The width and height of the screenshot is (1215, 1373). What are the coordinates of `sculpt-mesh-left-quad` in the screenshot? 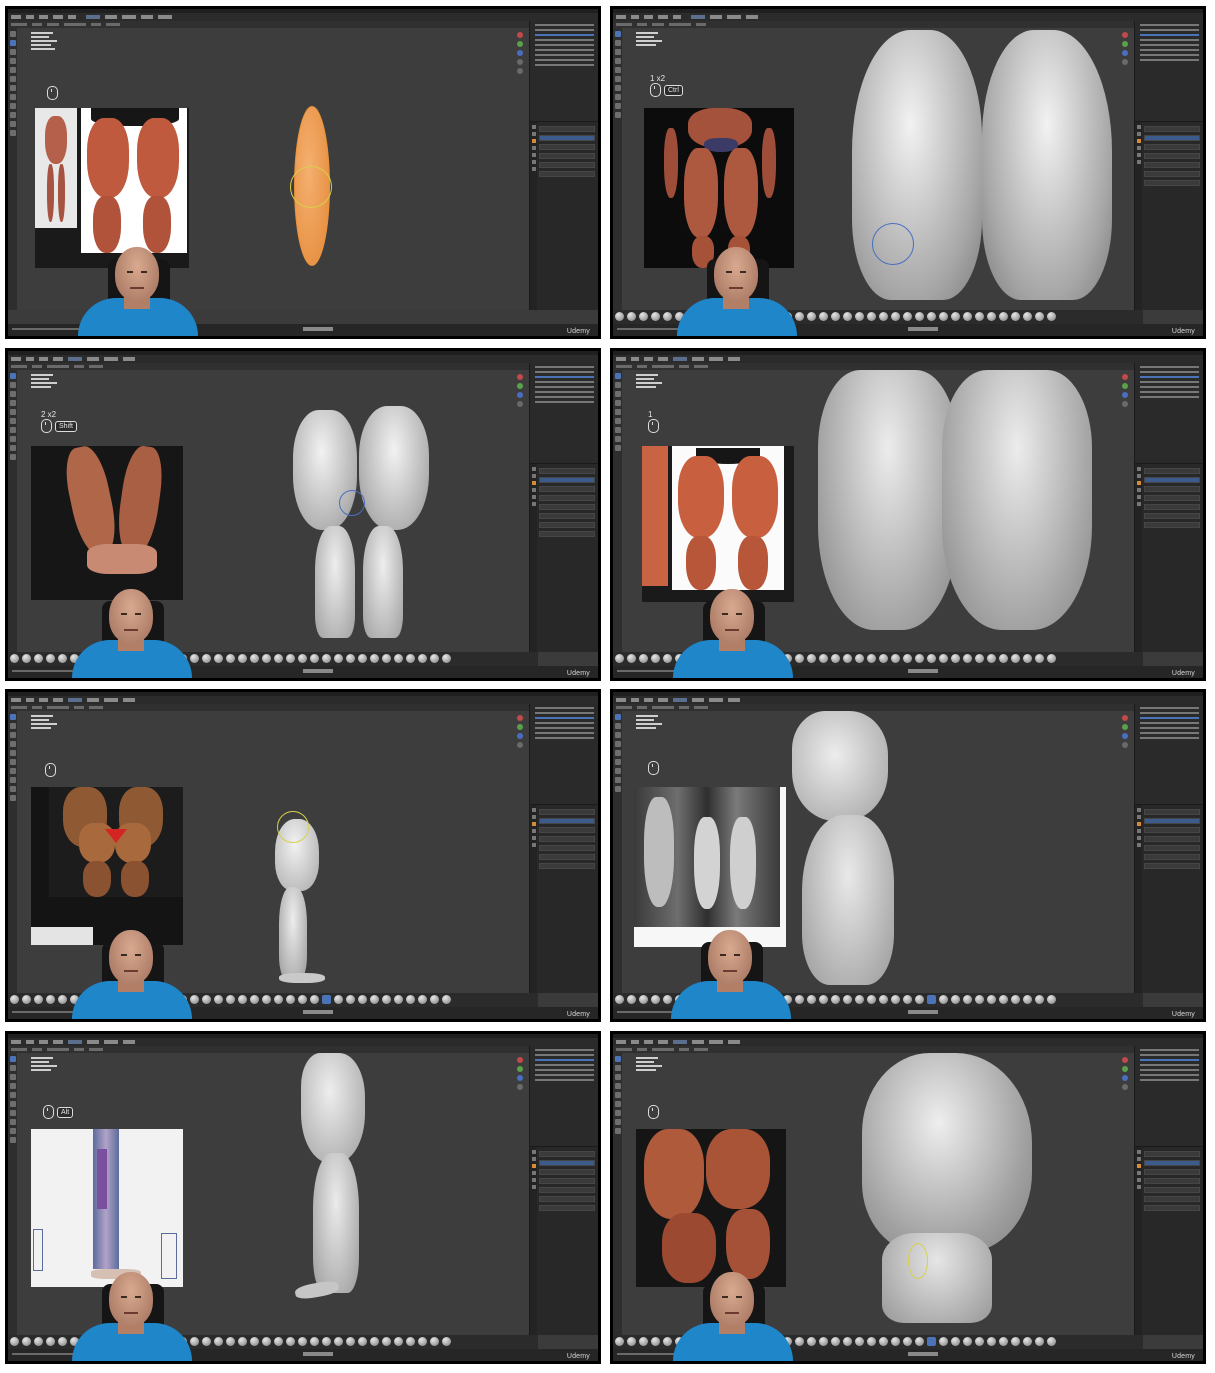 It's located at (917, 165).